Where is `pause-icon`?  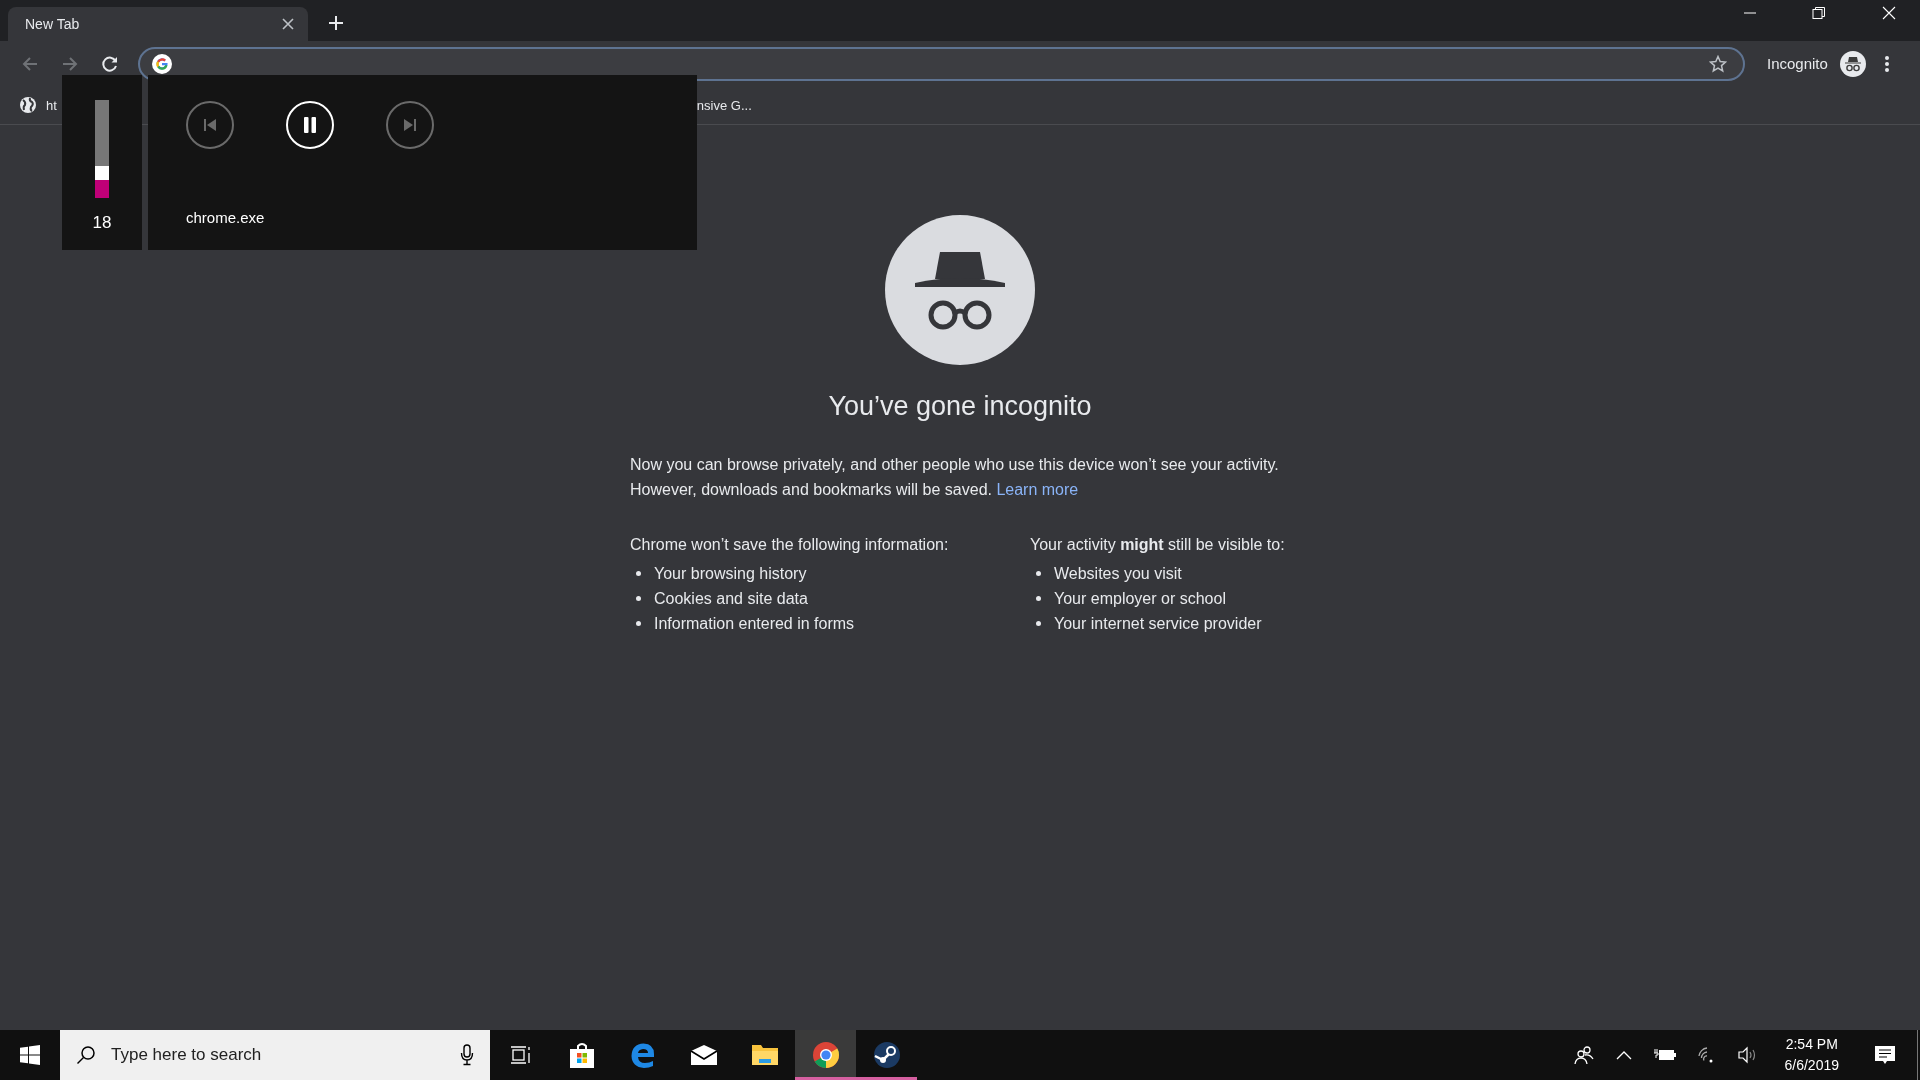 pause-icon is located at coordinates (310, 125).